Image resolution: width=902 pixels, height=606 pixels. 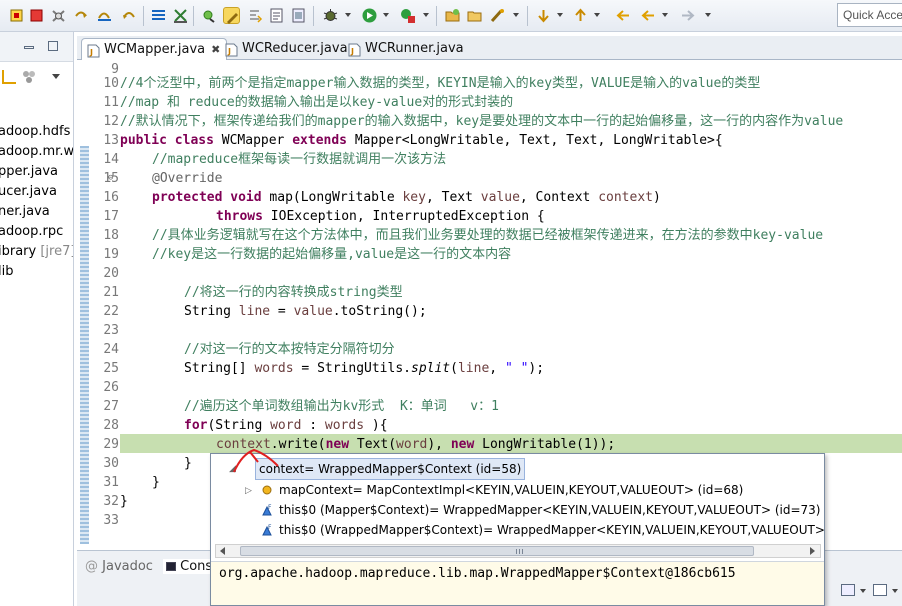 What do you see at coordinates (57, 251) in the screenshot?
I see `jre-label: [jre7]` at bounding box center [57, 251].